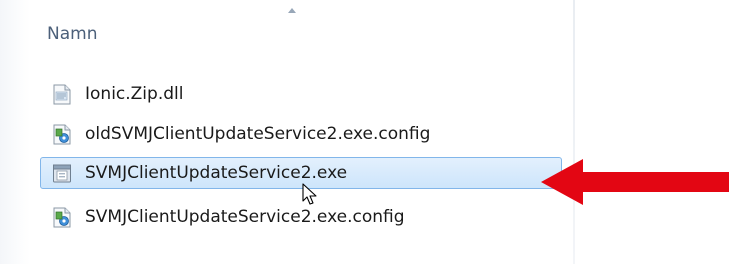 This screenshot has width=731, height=264. Describe the element at coordinates (245, 217) in the screenshot. I see `file-name: SVMJClientUpdateService2.exe.config` at that location.